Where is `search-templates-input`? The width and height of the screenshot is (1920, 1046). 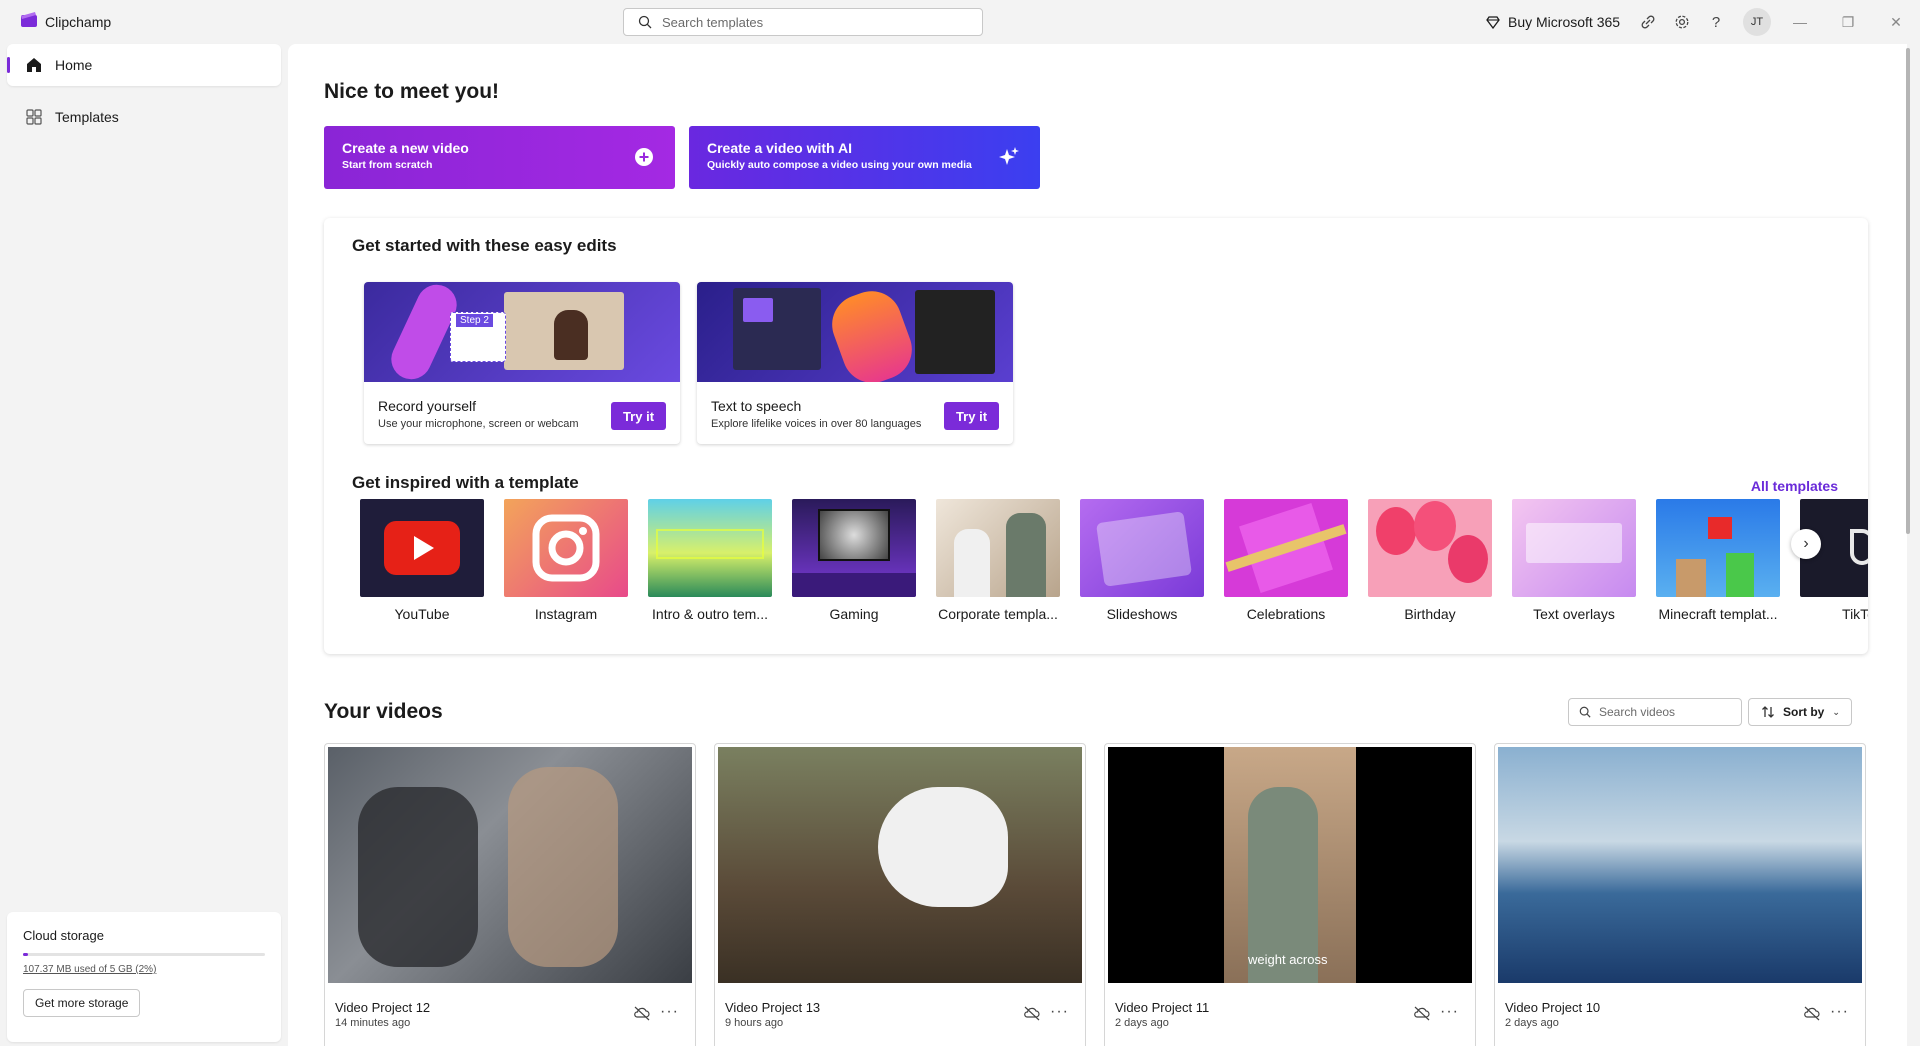
search-templates-input is located at coordinates (812, 22).